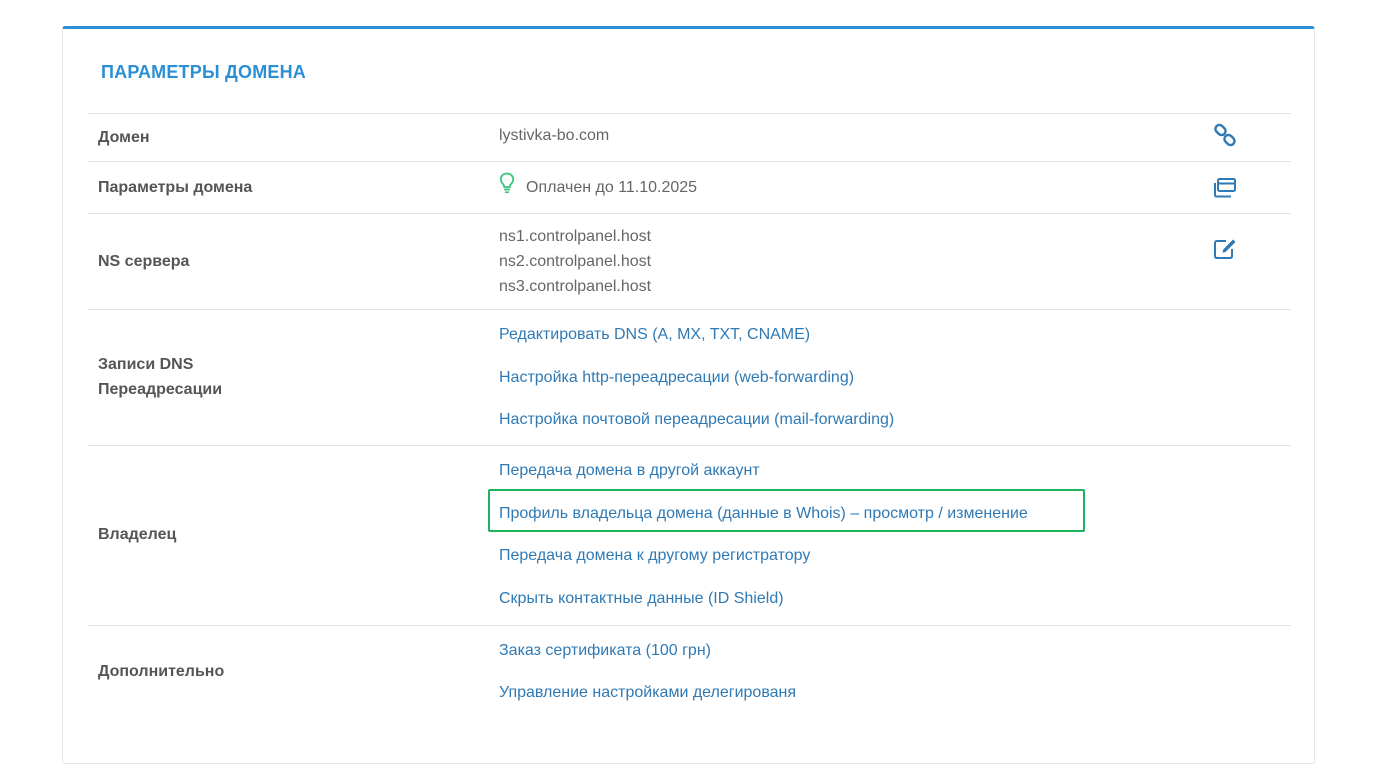 This screenshot has width=1378, height=769. What do you see at coordinates (146, 364) in the screenshot?
I see `row-label-dns-1: Записи DNS` at bounding box center [146, 364].